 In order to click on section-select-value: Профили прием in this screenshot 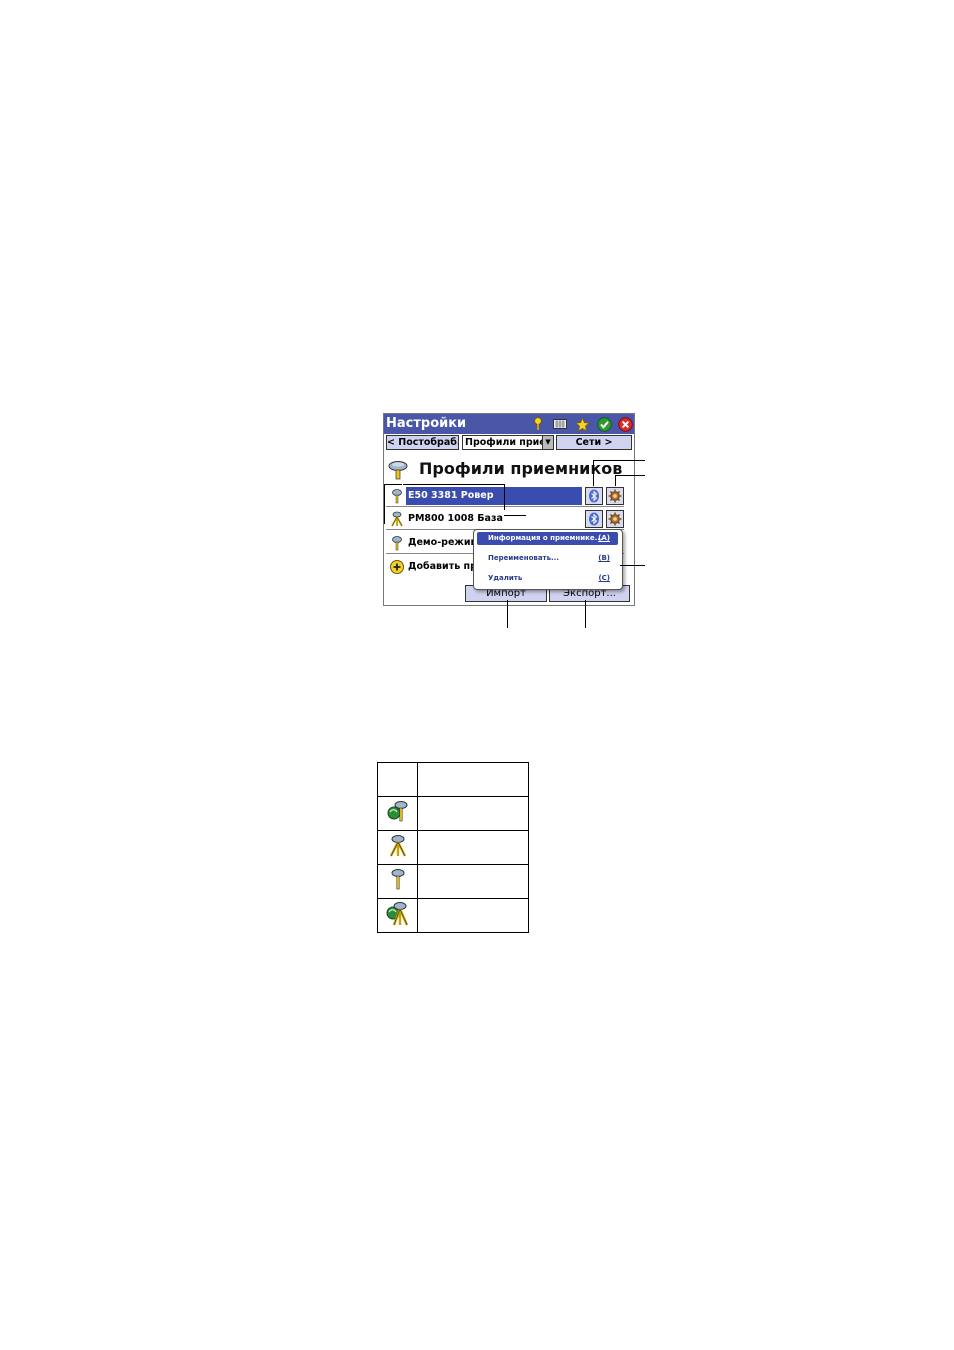, I will do `click(509, 442)`.